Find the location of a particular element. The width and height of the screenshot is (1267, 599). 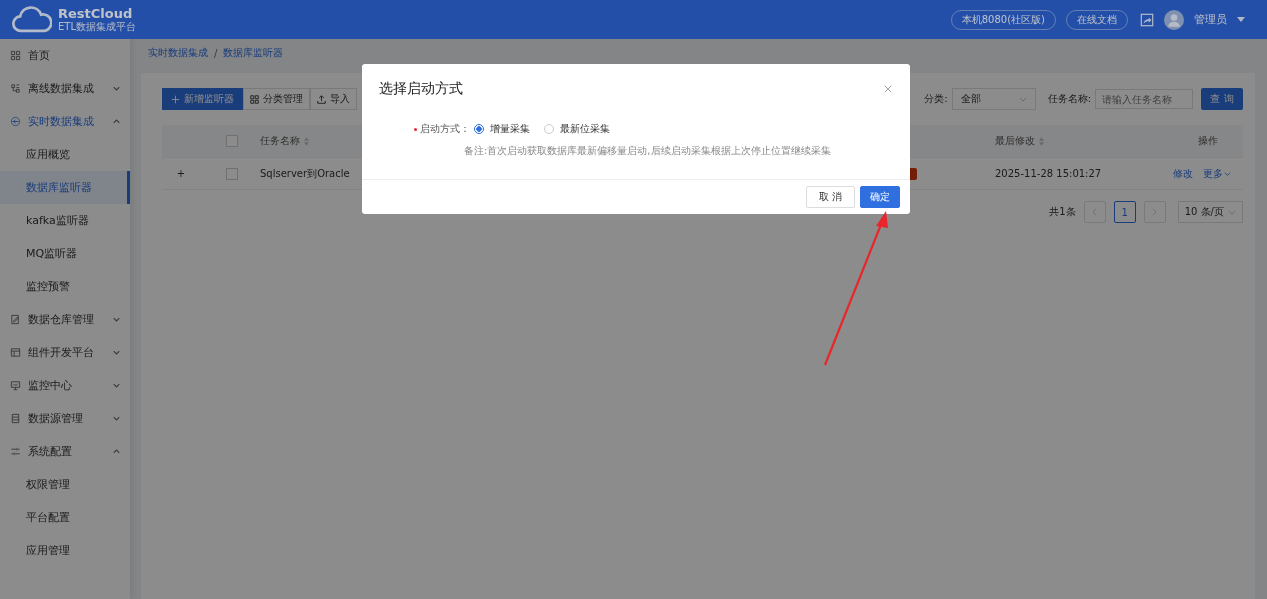

expand-toggle: + is located at coordinates (181, 173).